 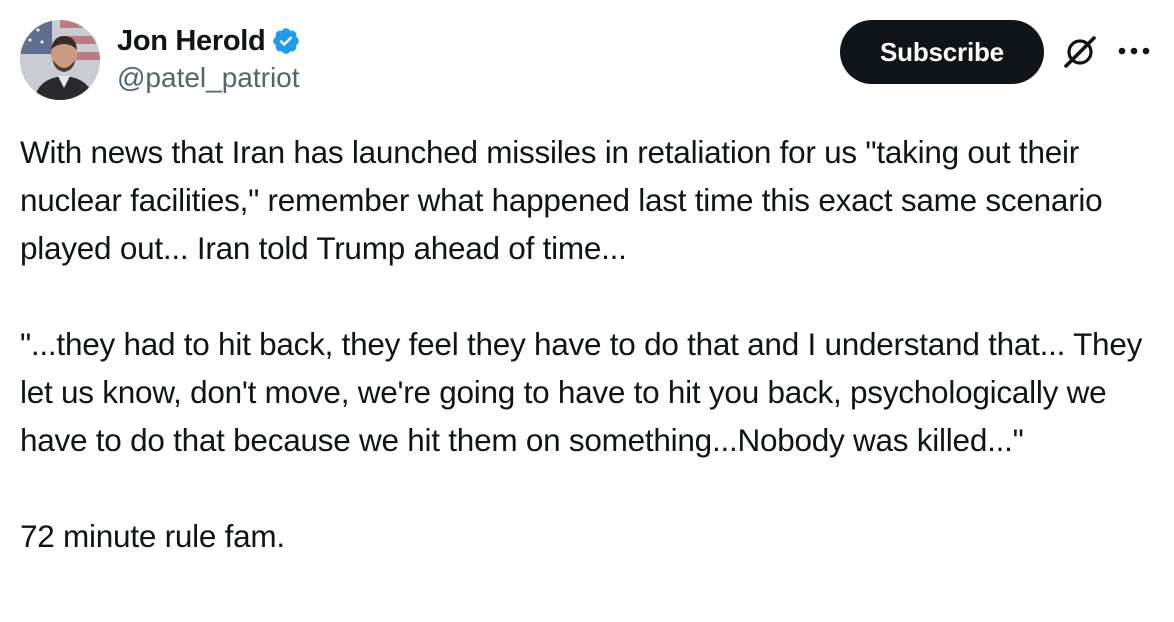 I want to click on more-horizontal-icon, so click(x=1134, y=51).